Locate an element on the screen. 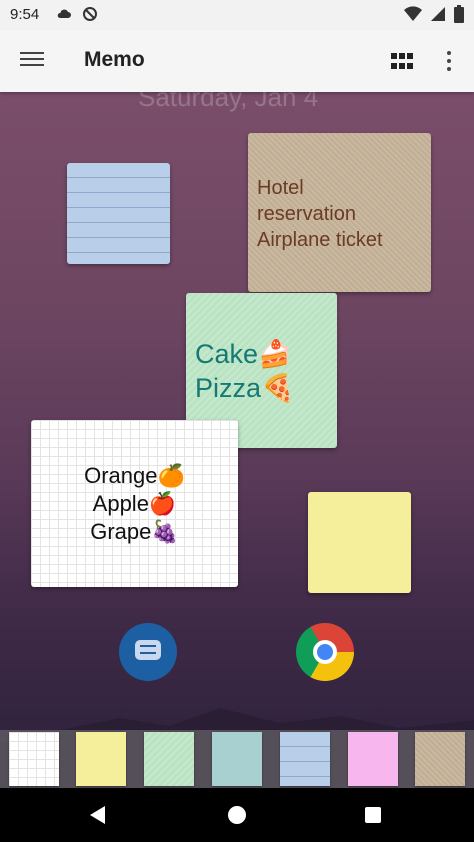 The image size is (474, 842). swatch-kraft is located at coordinates (440, 759).